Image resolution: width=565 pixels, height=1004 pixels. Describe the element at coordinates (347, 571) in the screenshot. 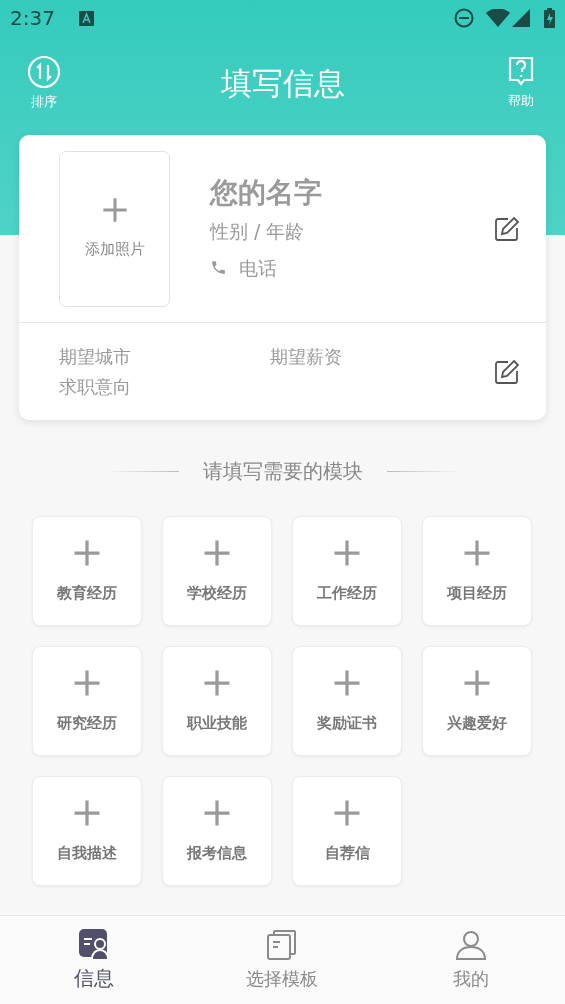

I see `module-tile: 工作经历` at that location.